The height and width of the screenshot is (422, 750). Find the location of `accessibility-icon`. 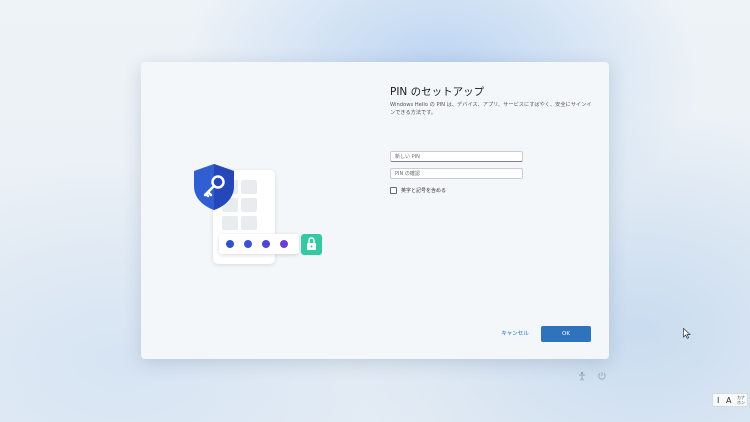

accessibility-icon is located at coordinates (582, 376).